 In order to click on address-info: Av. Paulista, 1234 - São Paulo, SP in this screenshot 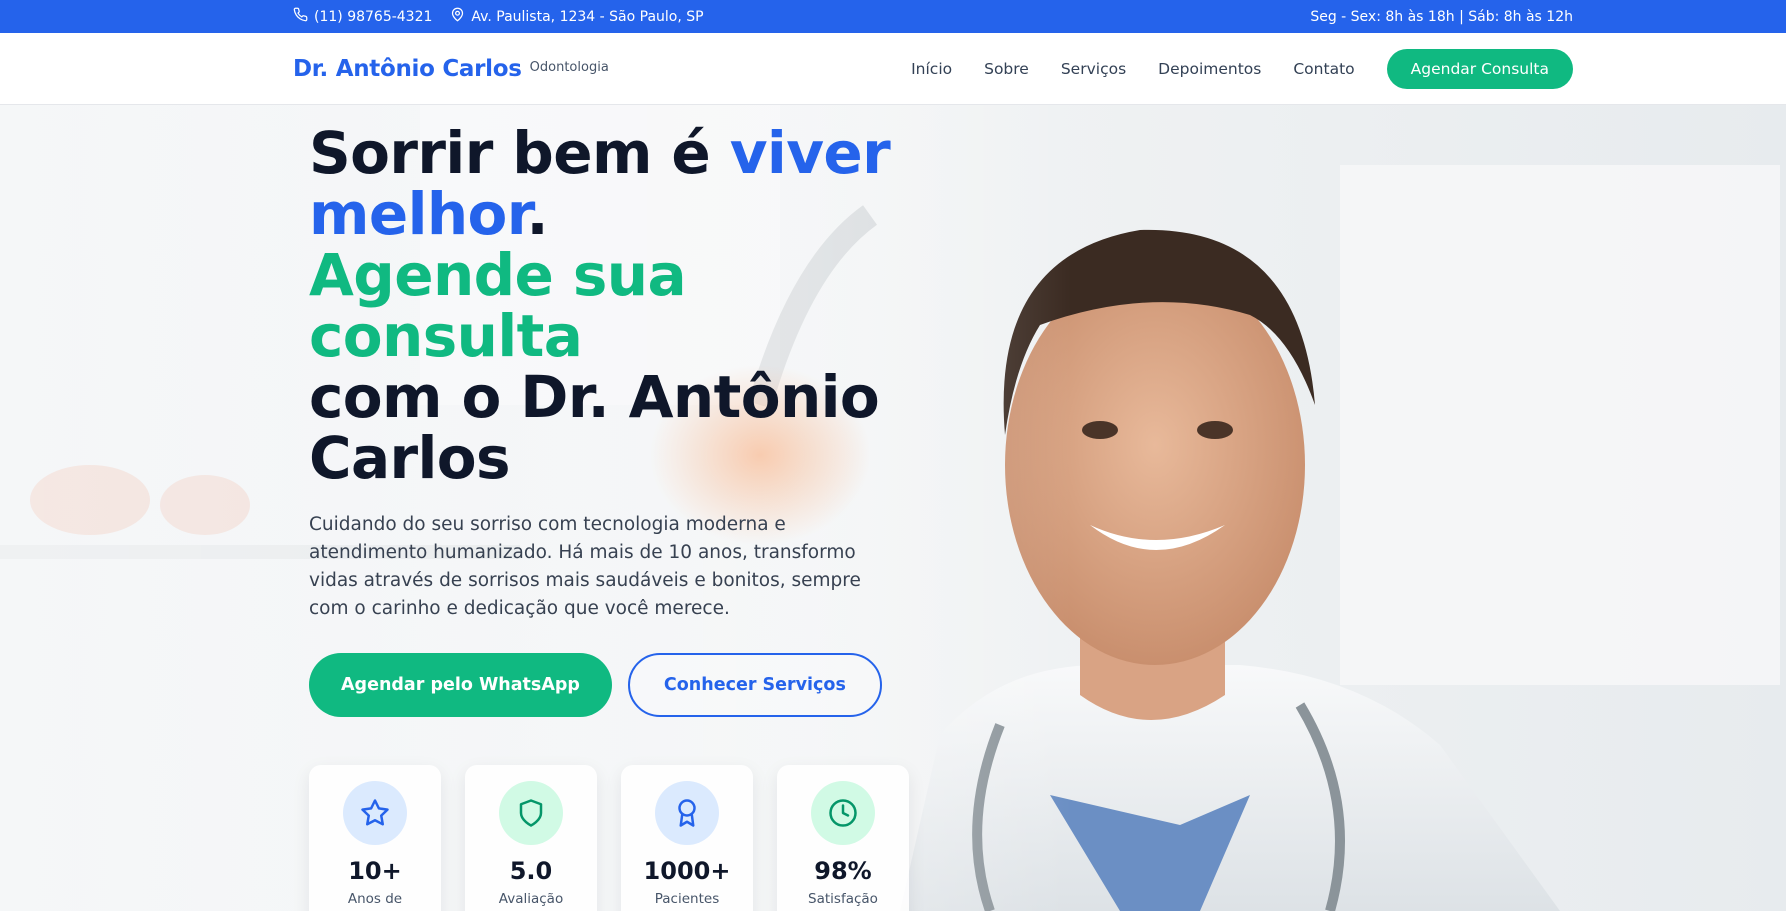, I will do `click(577, 16)`.